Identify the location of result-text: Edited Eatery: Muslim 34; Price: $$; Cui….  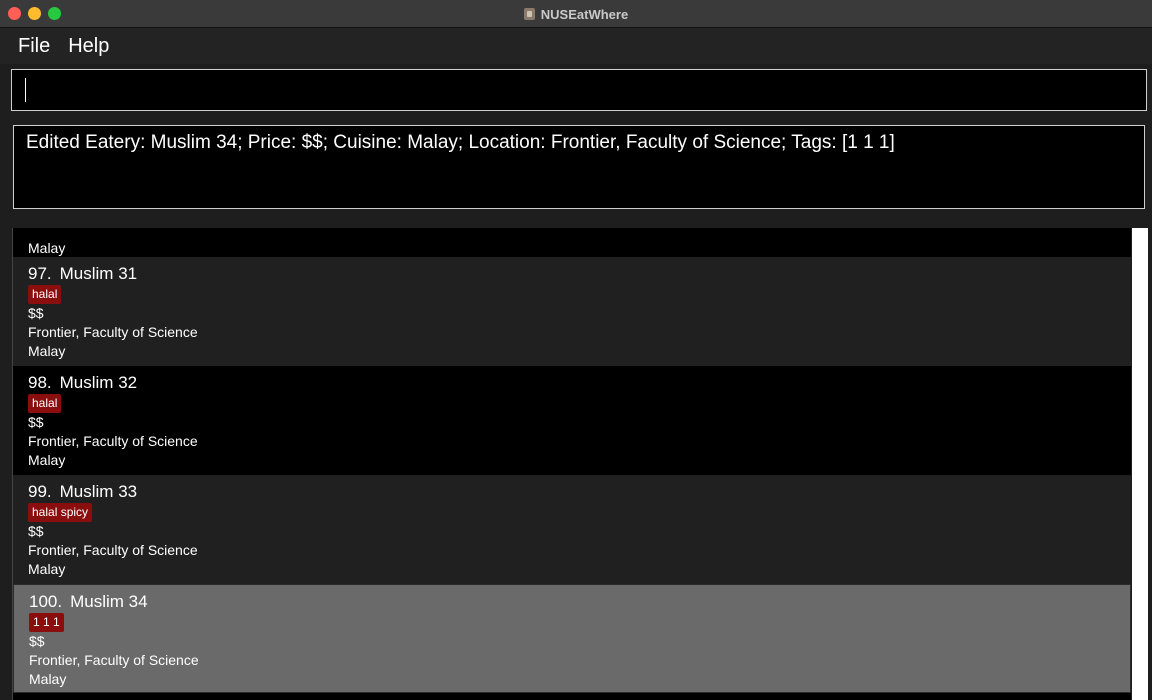
(460, 142).